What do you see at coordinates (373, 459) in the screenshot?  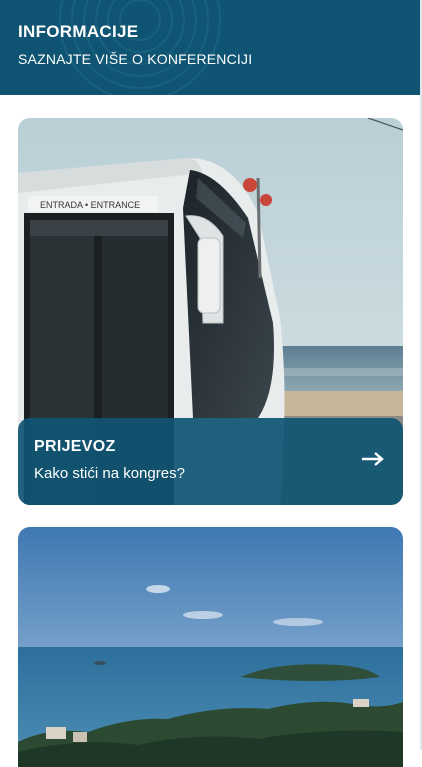 I see `arrow-right-icon` at bounding box center [373, 459].